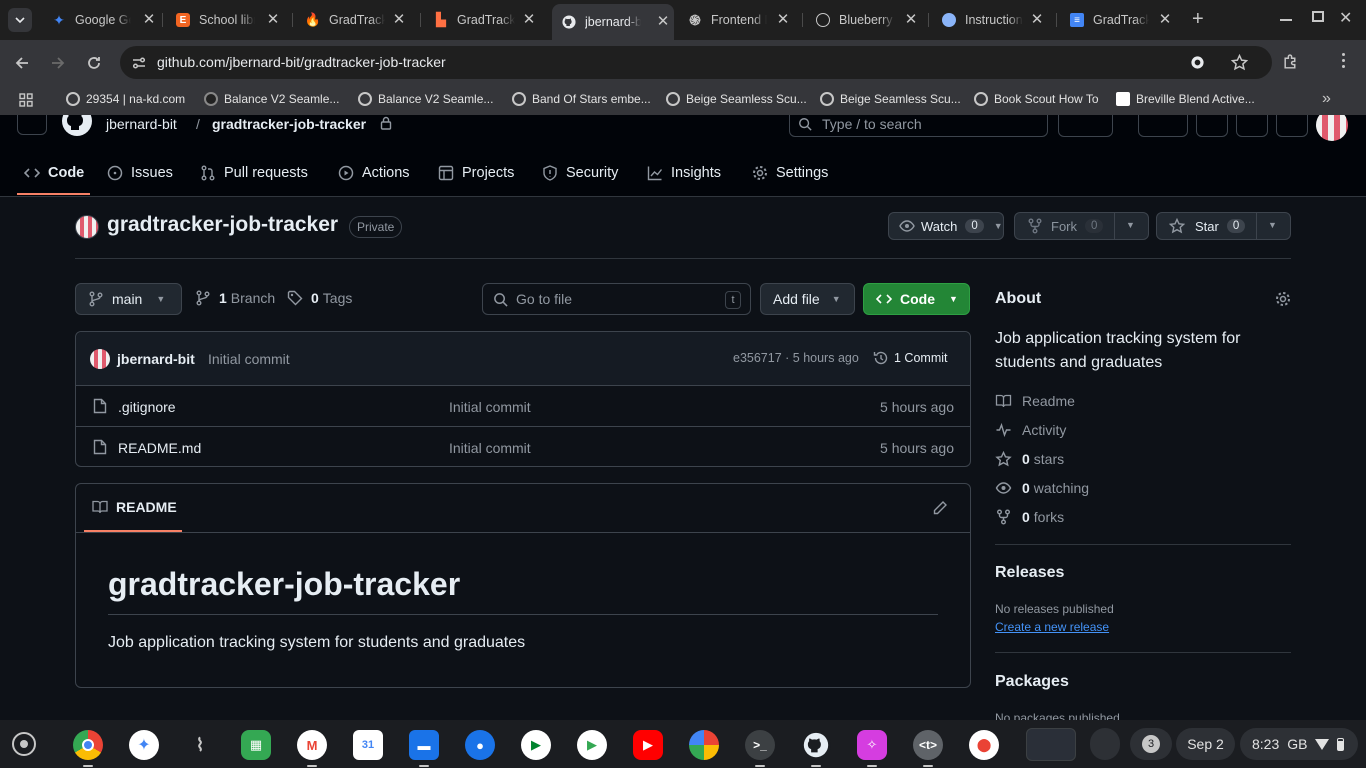  What do you see at coordinates (807, 299) in the screenshot?
I see `add-file-button: Add file ▼` at bounding box center [807, 299].